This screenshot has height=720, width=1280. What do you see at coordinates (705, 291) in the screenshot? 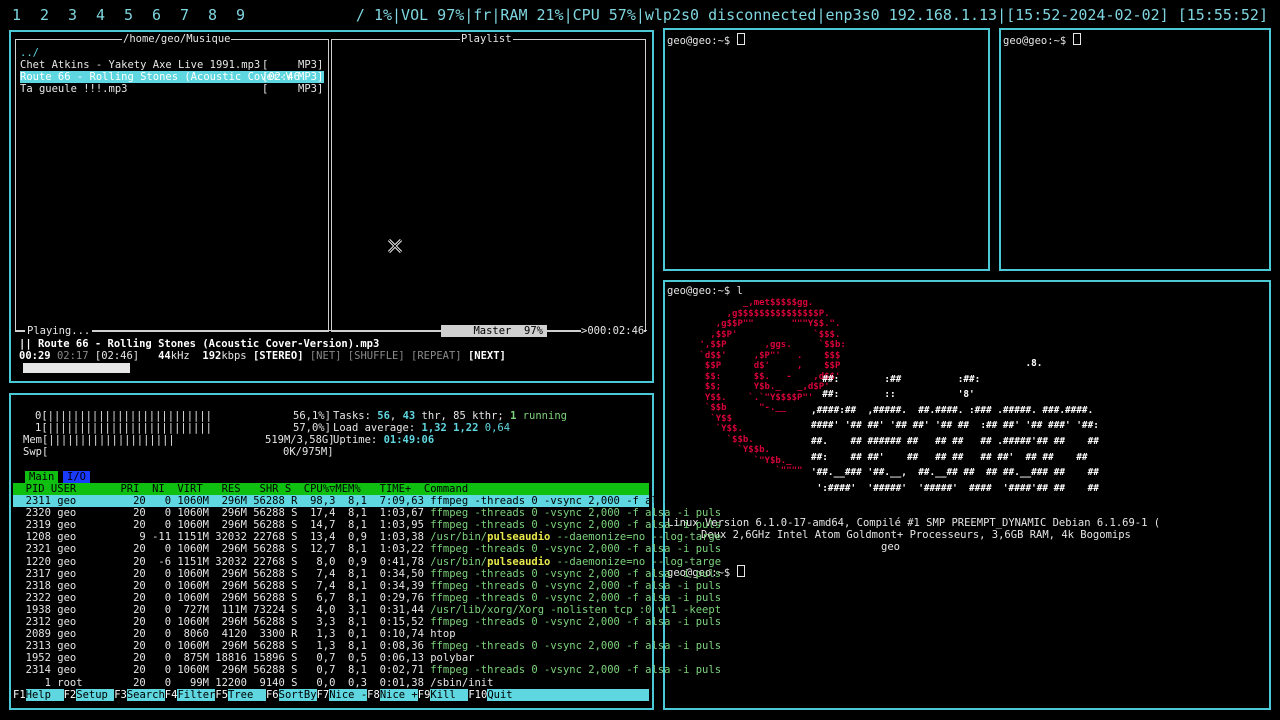
I see `shell-command-line: geo@geo:~$ l` at bounding box center [705, 291].